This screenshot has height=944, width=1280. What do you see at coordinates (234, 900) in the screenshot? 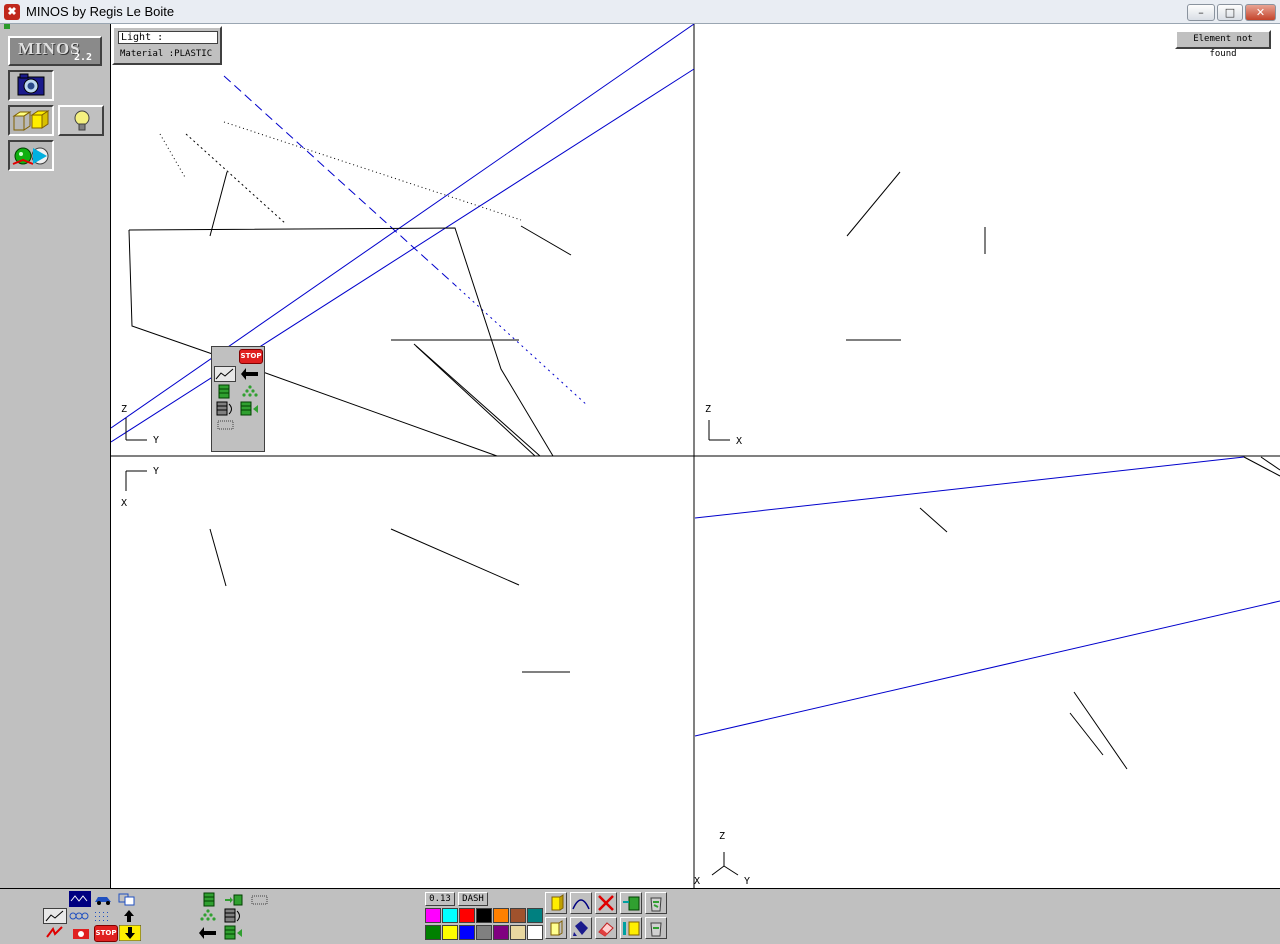
I see `stack-insert-icon` at bounding box center [234, 900].